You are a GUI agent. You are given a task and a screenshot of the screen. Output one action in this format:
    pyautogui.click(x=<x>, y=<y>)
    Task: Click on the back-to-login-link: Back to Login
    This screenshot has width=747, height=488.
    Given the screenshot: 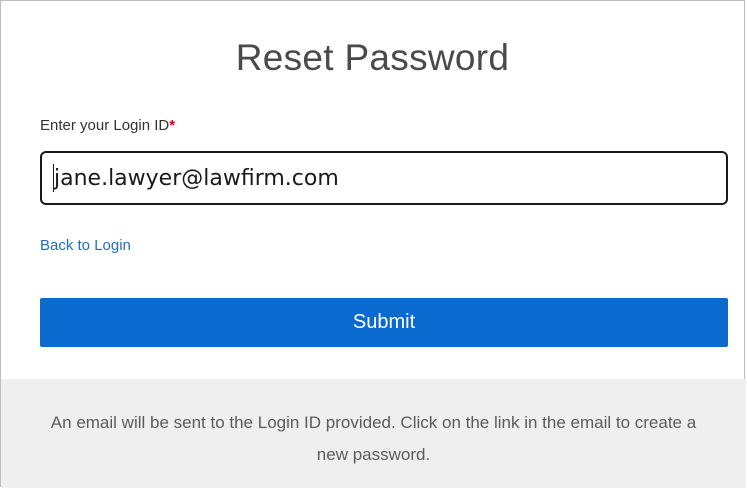 What is the action you would take?
    pyautogui.click(x=85, y=245)
    